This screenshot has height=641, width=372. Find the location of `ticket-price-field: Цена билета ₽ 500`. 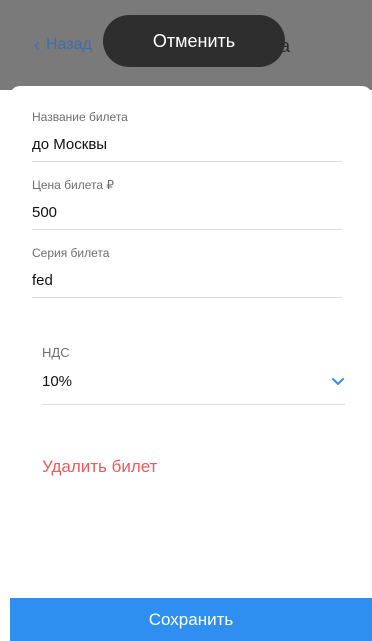

ticket-price-field: Цена билета ₽ 500 is located at coordinates (187, 204).